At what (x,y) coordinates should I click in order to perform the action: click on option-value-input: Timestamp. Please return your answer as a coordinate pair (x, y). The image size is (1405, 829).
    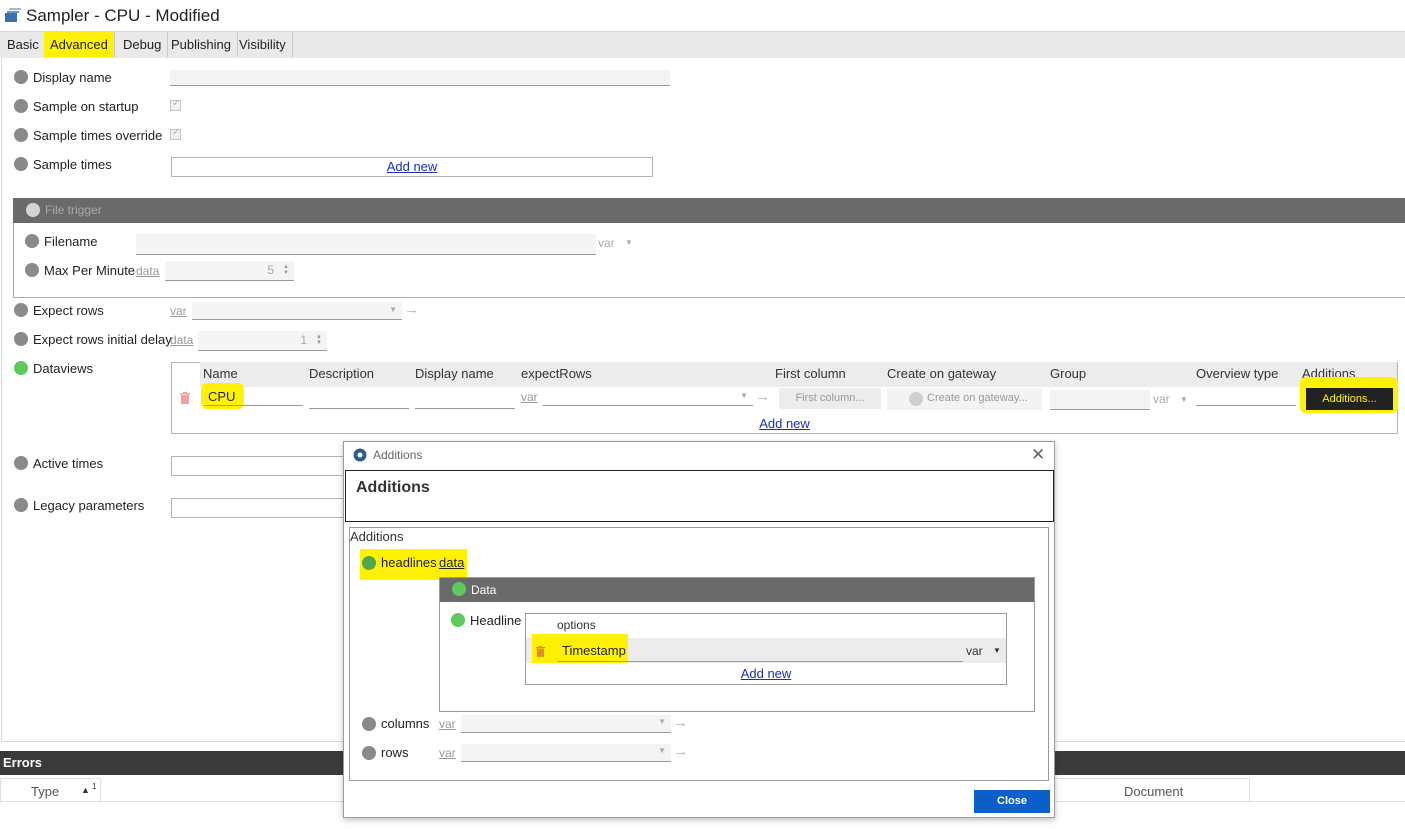
    Looking at the image, I should click on (760, 650).